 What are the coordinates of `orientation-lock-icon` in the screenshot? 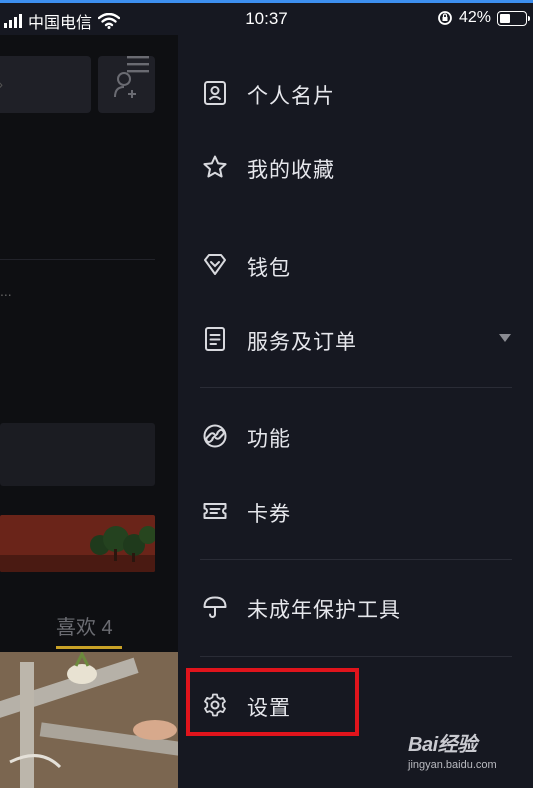 It's located at (445, 18).